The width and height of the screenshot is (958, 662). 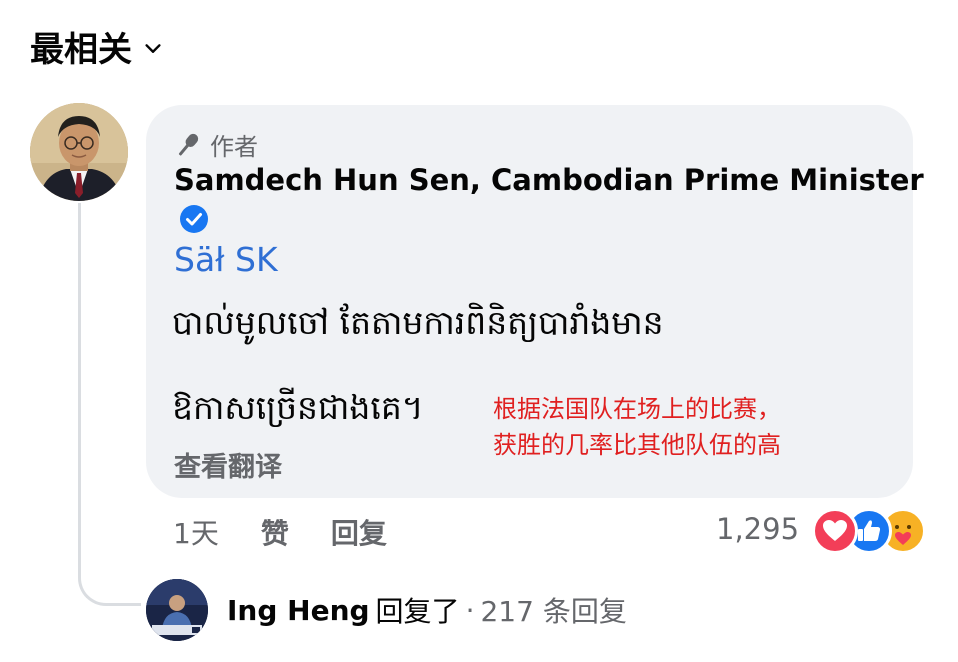 I want to click on like-button: 赞, so click(x=275, y=532).